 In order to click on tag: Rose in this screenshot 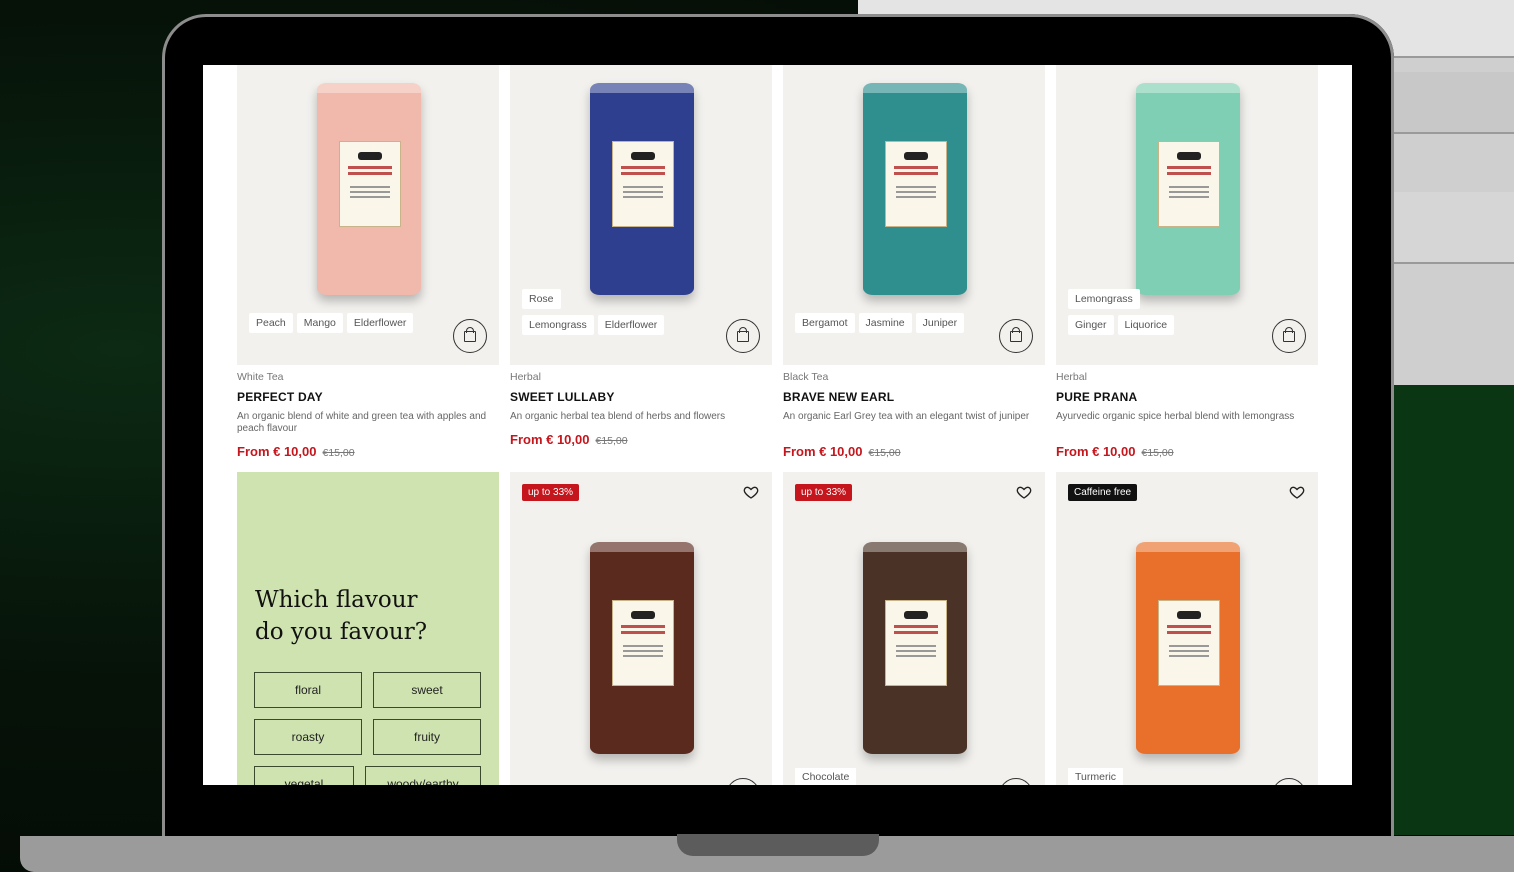, I will do `click(541, 299)`.